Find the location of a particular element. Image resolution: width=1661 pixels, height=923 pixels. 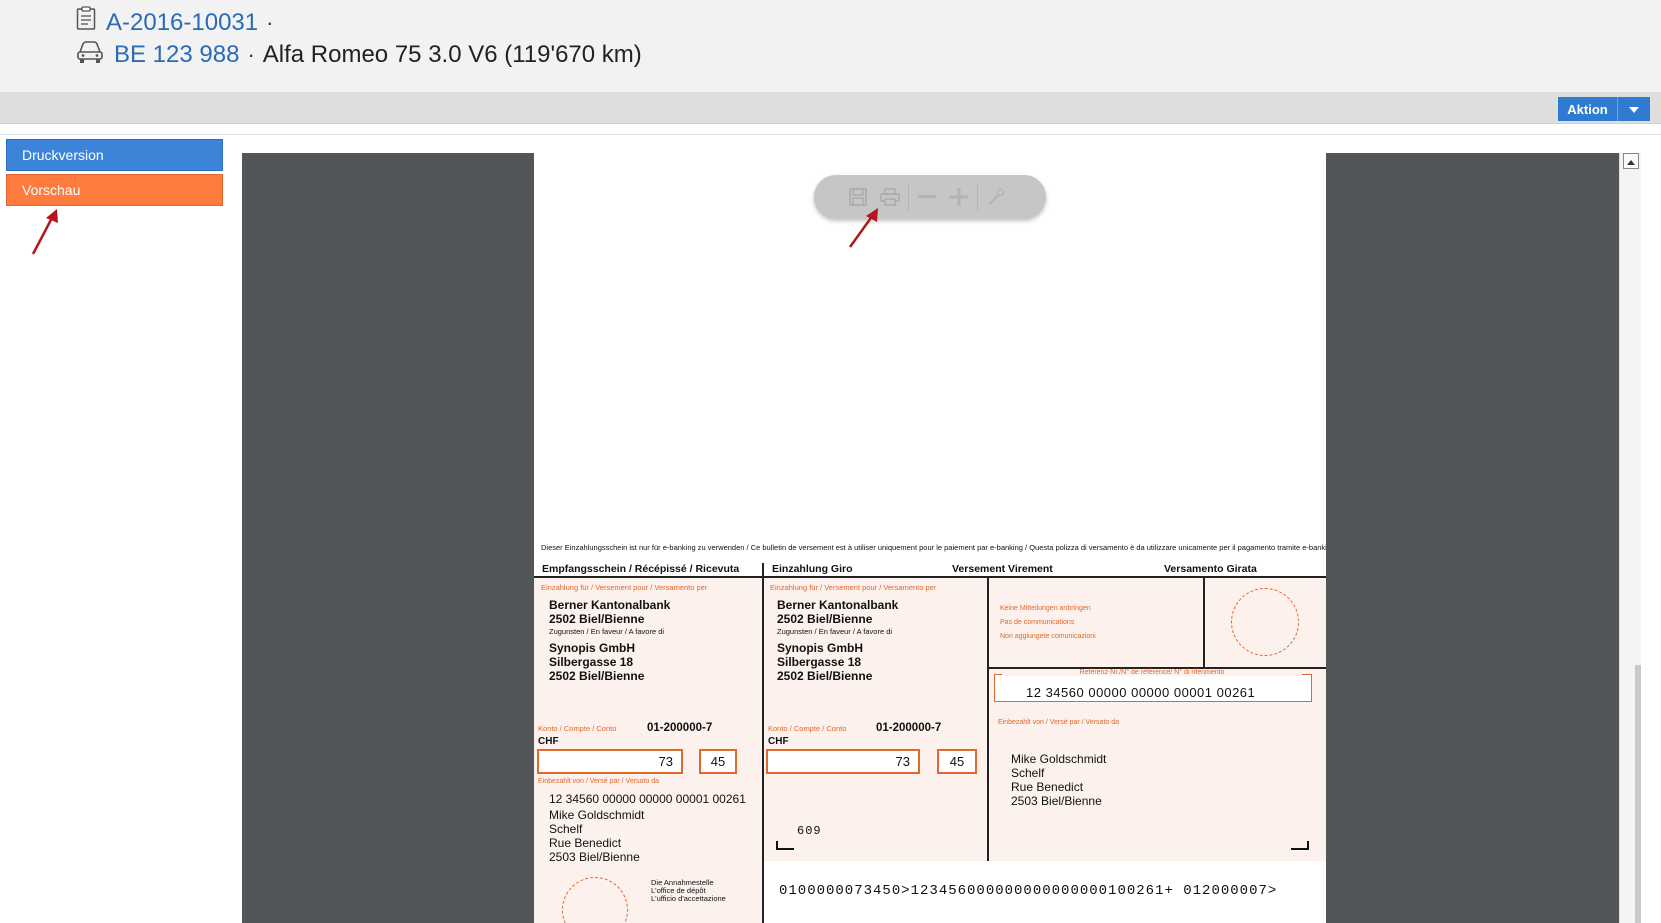

annotation-arrow-sidebar is located at coordinates (44, 232).